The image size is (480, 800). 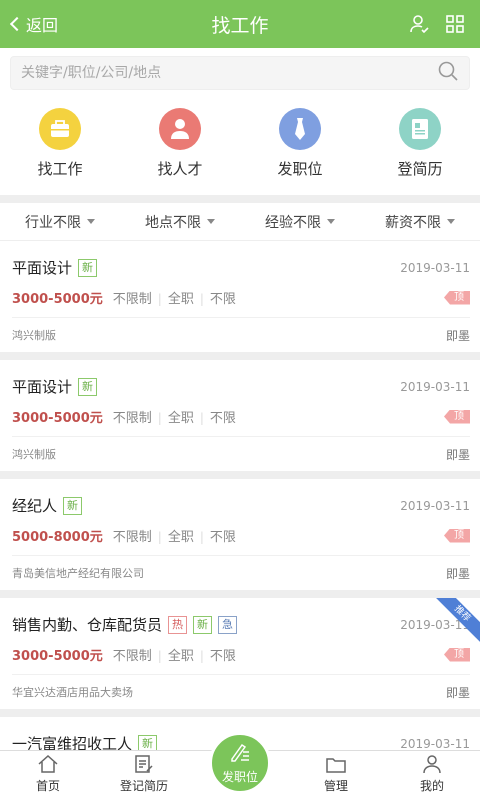 I want to click on tab-label: 登记简历, so click(x=143, y=786).